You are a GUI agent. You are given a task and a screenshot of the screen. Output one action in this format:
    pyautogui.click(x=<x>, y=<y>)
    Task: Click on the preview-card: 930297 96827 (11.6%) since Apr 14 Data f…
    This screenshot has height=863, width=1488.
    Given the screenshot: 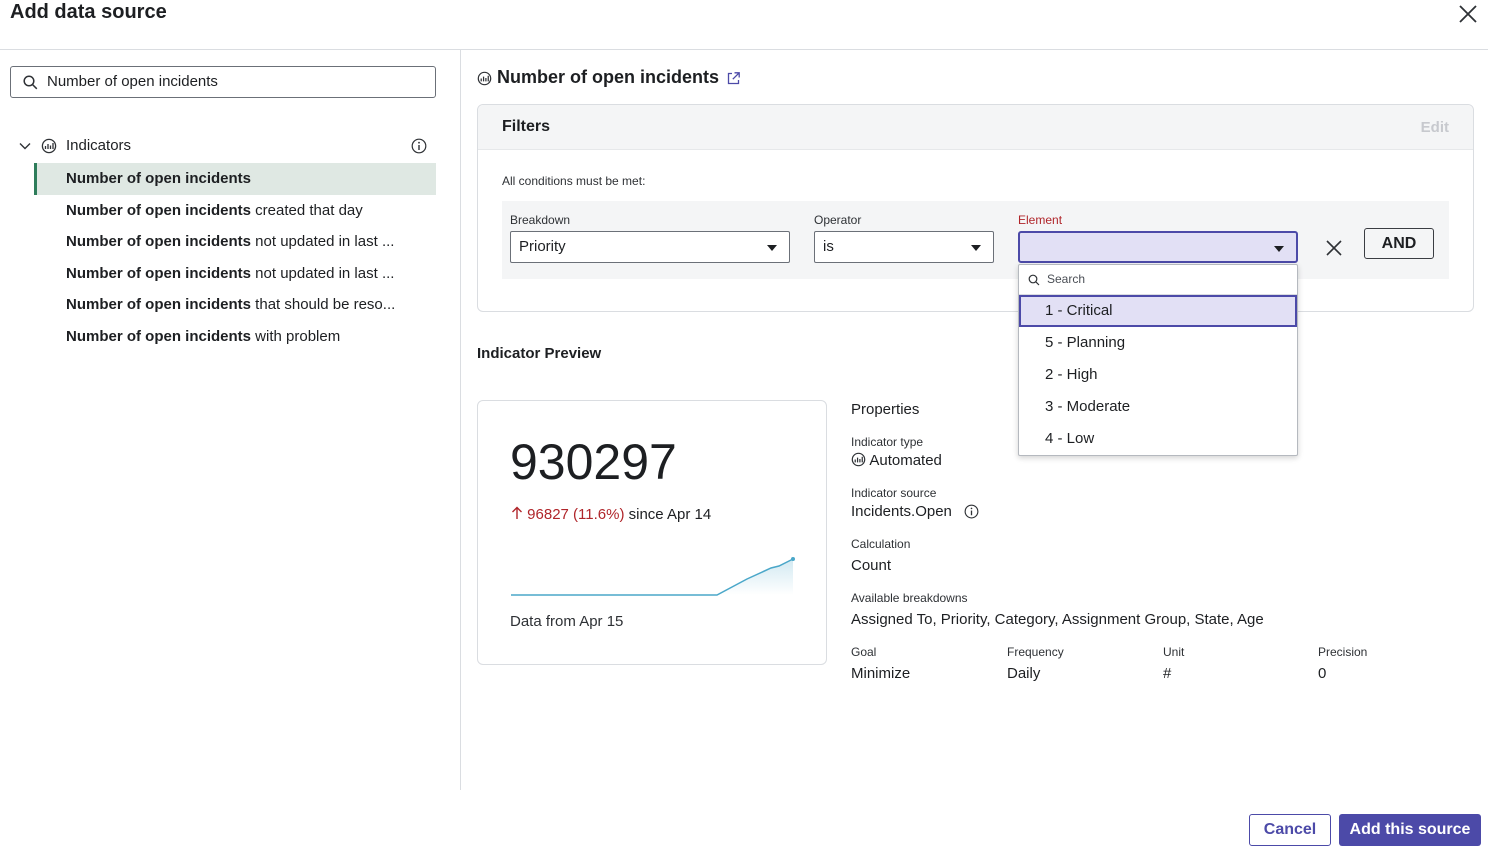 What is the action you would take?
    pyautogui.click(x=652, y=532)
    